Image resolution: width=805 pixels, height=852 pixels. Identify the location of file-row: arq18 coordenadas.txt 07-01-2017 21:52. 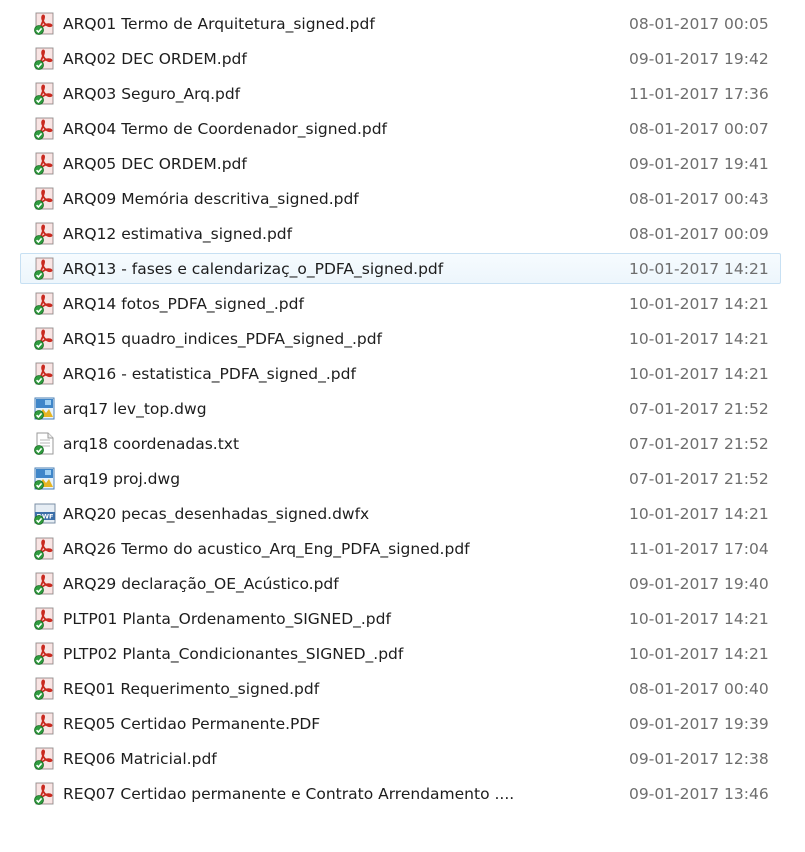
(400, 443).